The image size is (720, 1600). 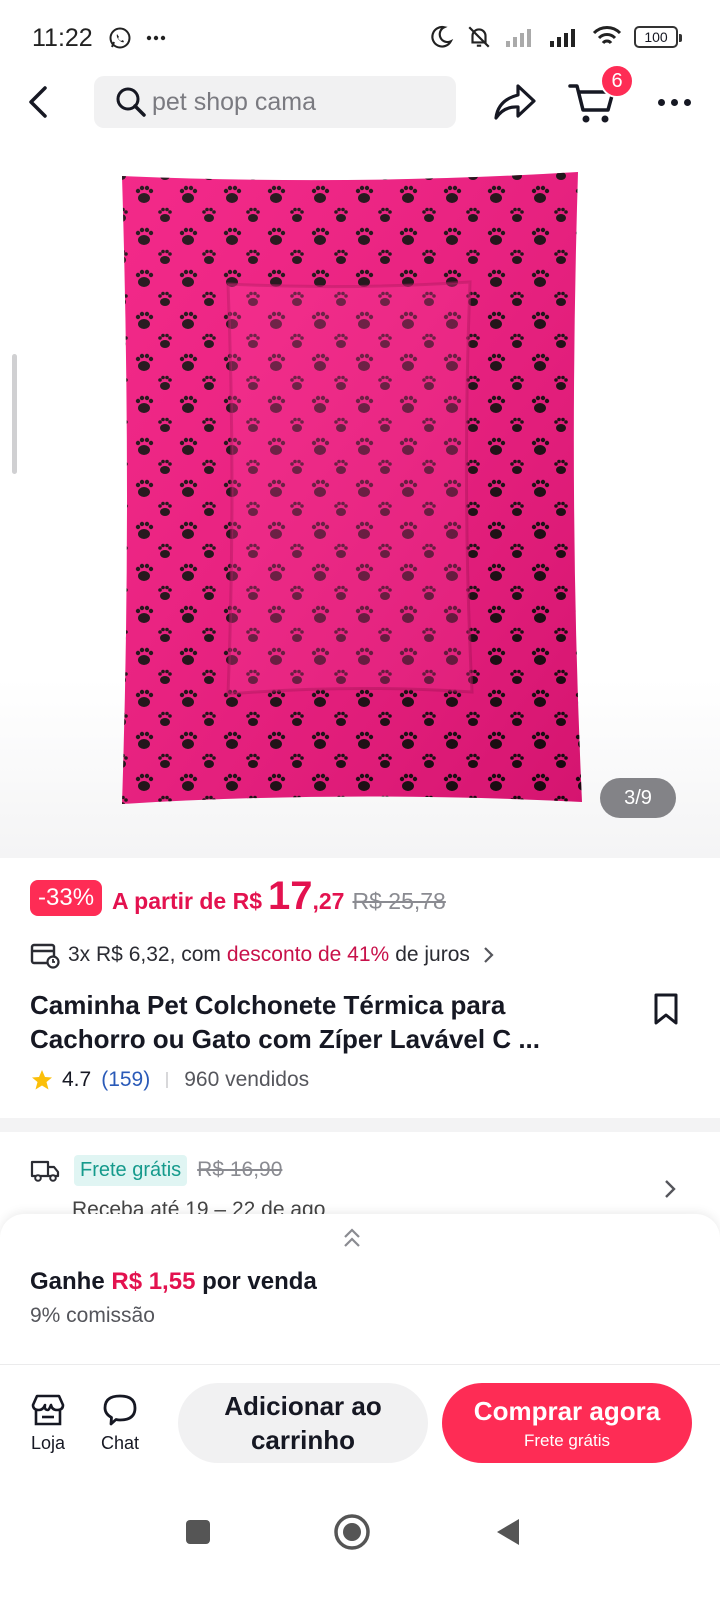 I want to click on add-to-cart-button: Adicionar ao carrinho, so click(x=303, y=1423).